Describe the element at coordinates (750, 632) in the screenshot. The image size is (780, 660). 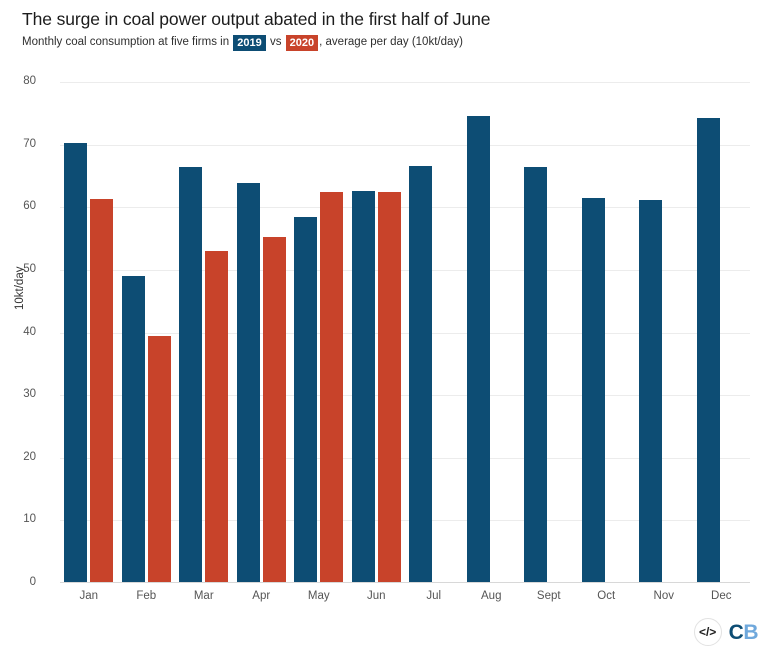
I see `wordmark-b: B` at that location.